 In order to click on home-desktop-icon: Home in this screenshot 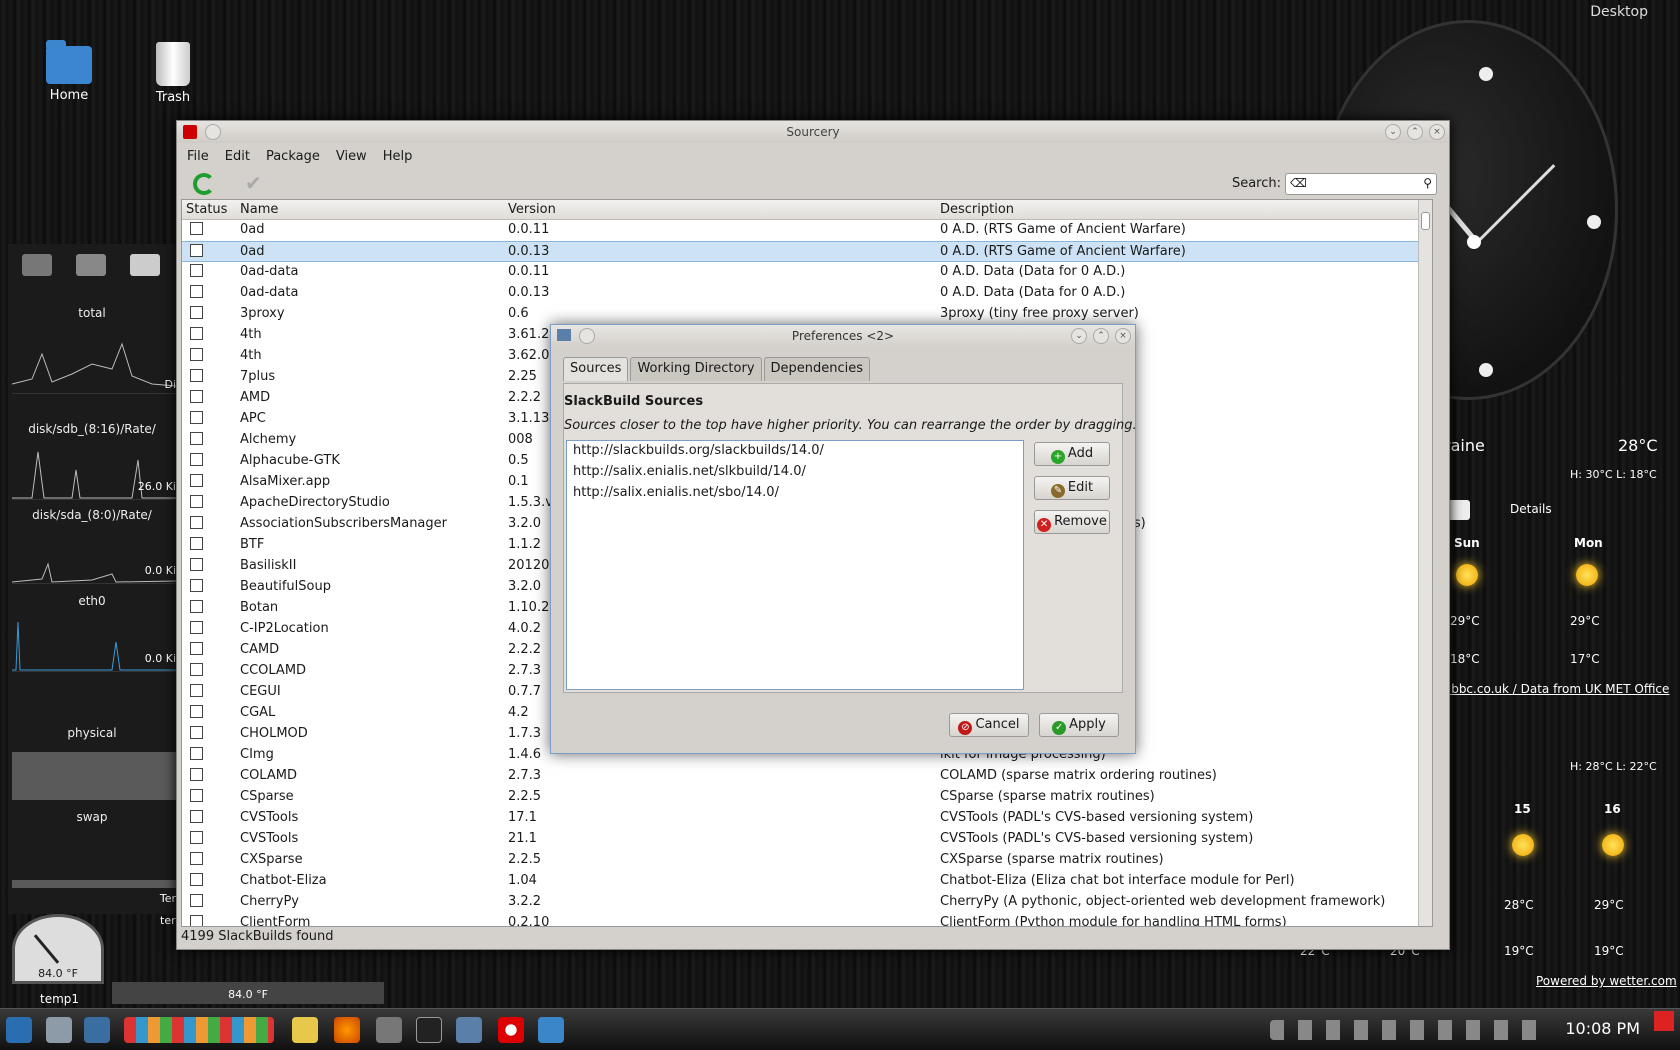, I will do `click(69, 71)`.